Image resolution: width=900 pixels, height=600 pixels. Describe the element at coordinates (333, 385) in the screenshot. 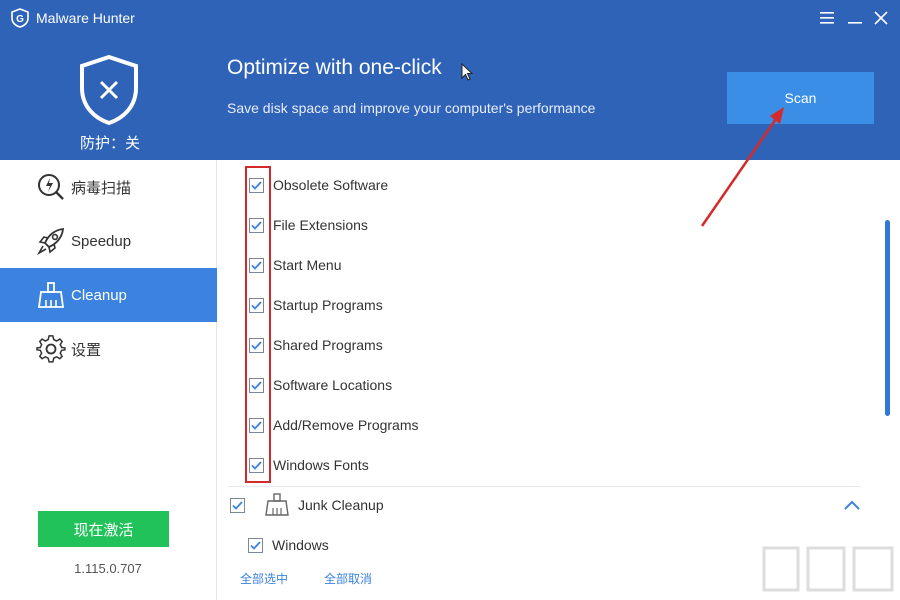

I see `item-label: Software Locations` at that location.